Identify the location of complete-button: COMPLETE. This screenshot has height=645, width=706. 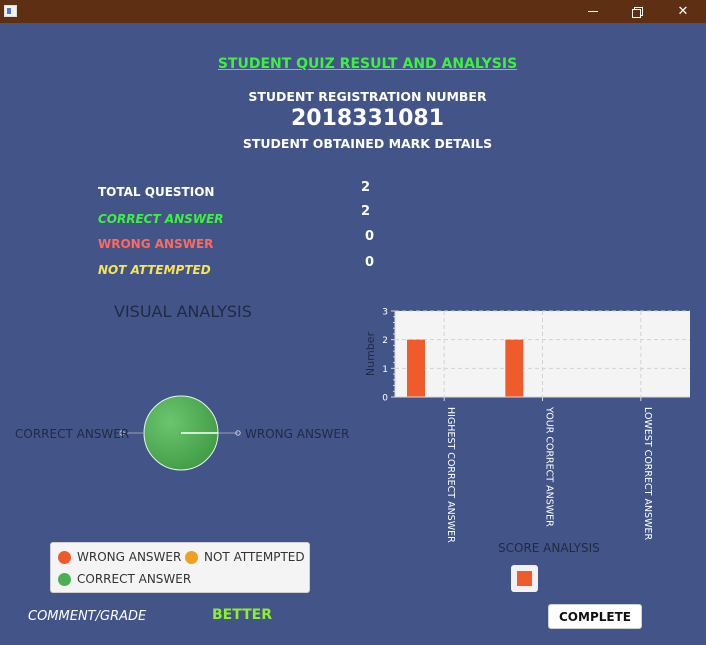
(595, 616).